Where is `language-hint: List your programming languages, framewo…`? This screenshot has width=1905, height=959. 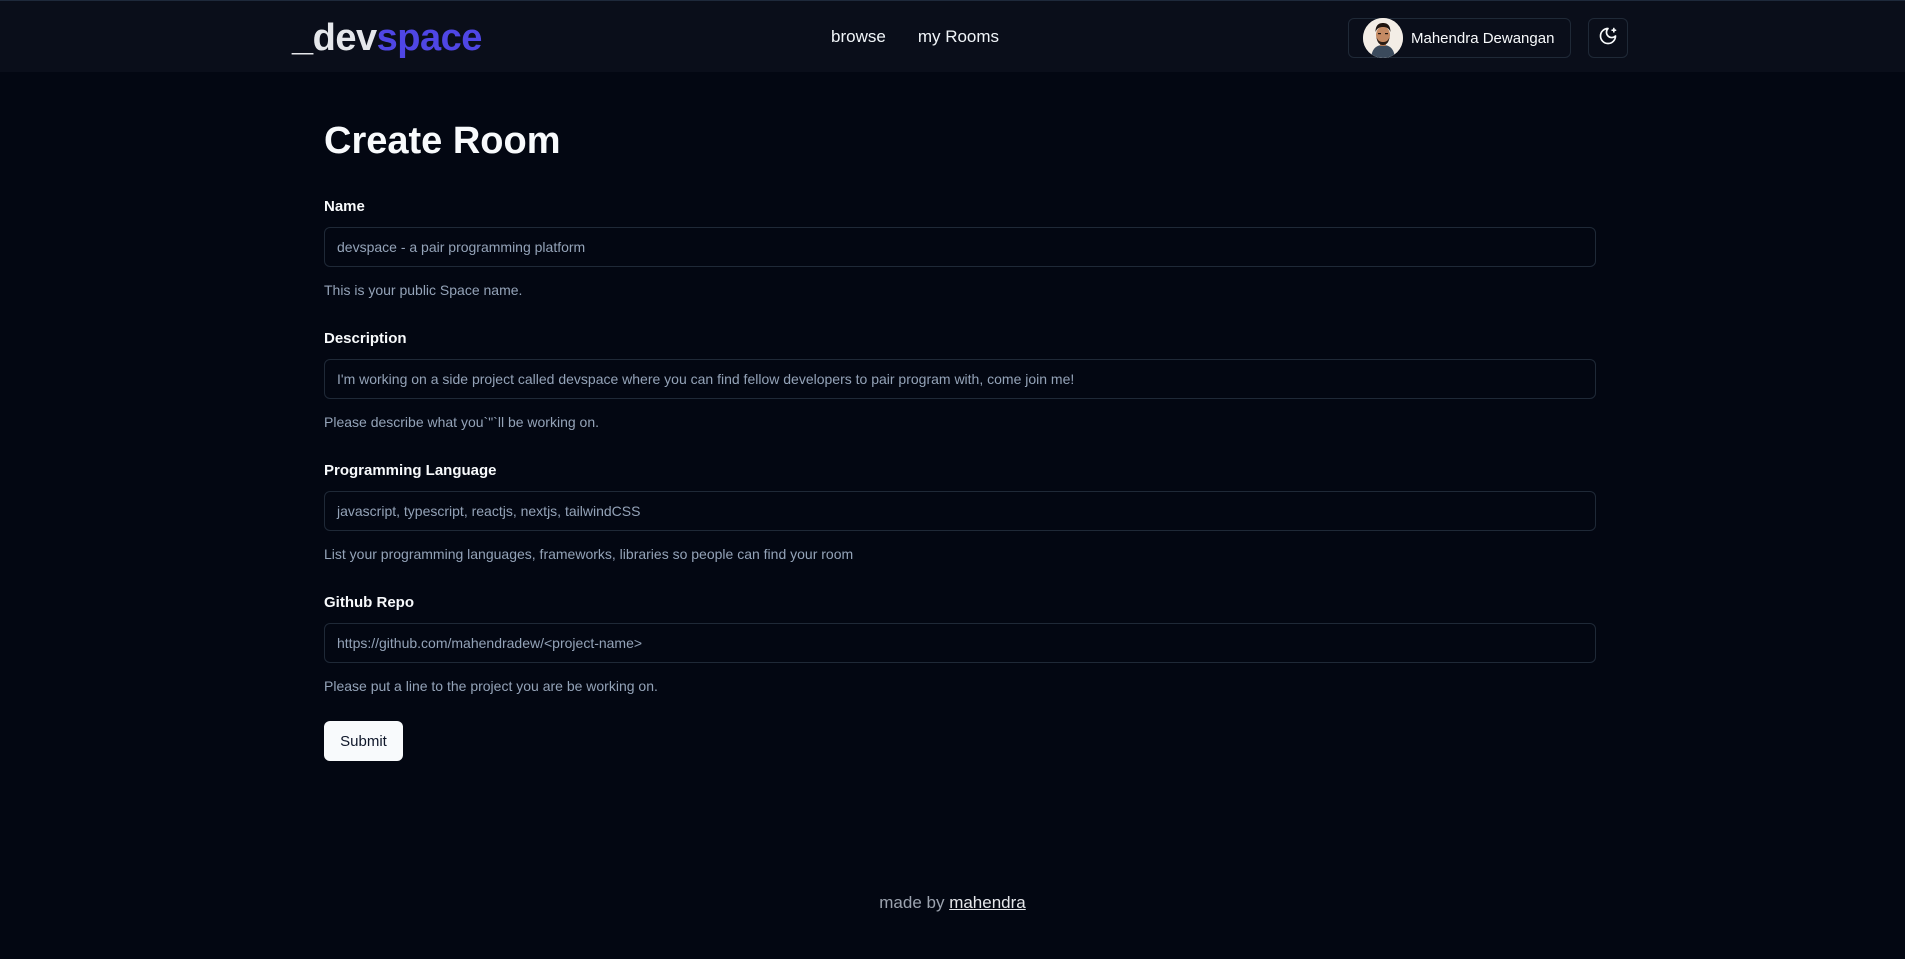
language-hint: List your programming languages, framewo… is located at coordinates (589, 554).